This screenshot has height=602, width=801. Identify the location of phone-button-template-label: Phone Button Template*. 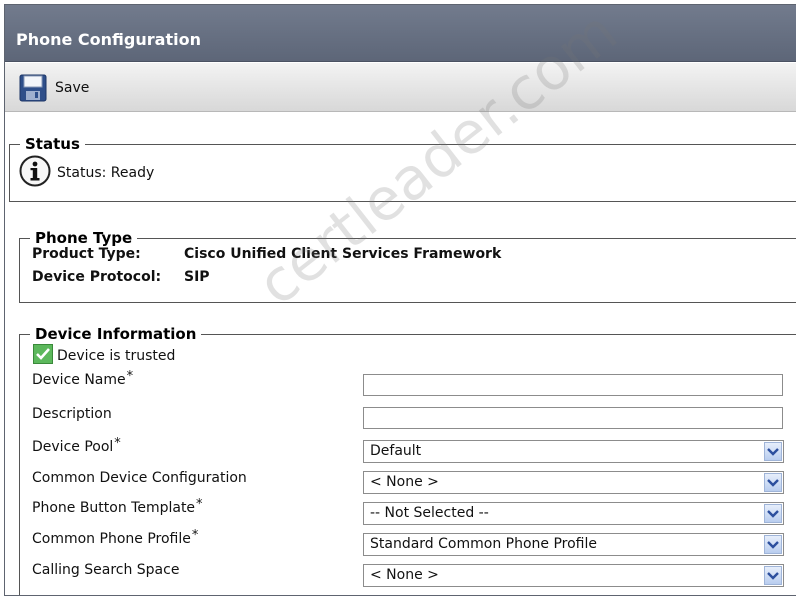
(117, 506).